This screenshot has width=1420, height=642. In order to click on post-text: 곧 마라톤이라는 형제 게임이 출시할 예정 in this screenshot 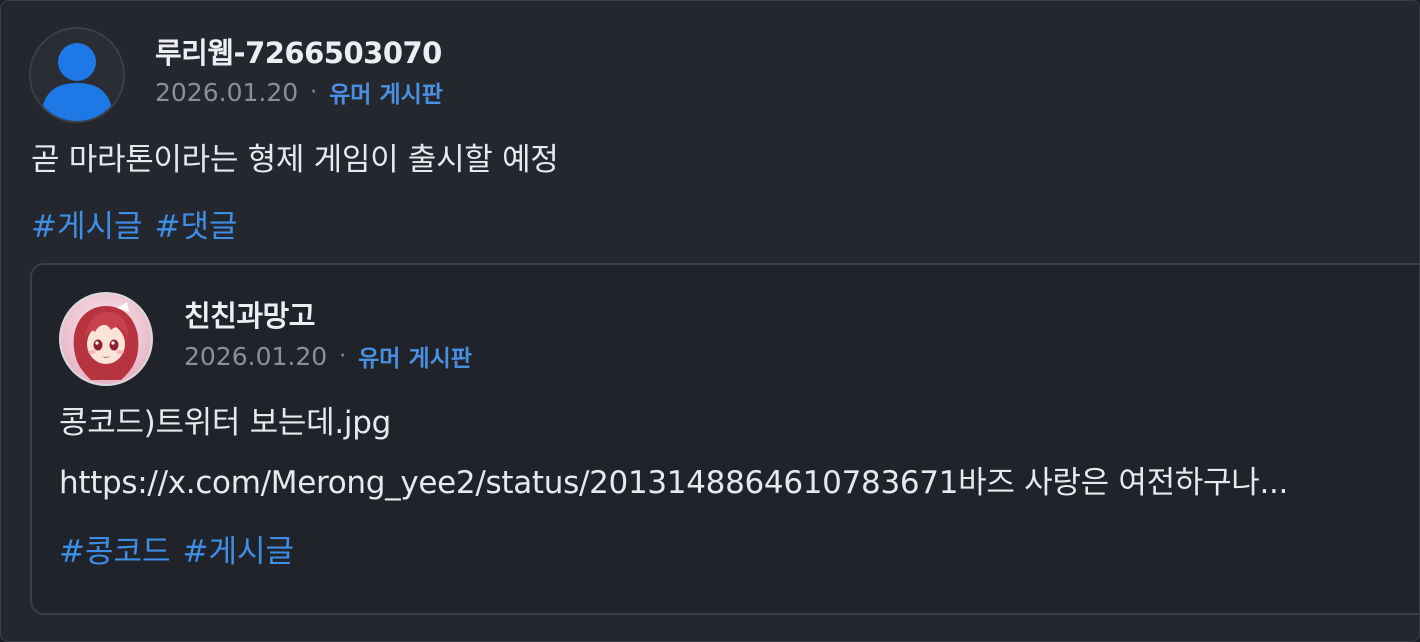, I will do `click(295, 160)`.